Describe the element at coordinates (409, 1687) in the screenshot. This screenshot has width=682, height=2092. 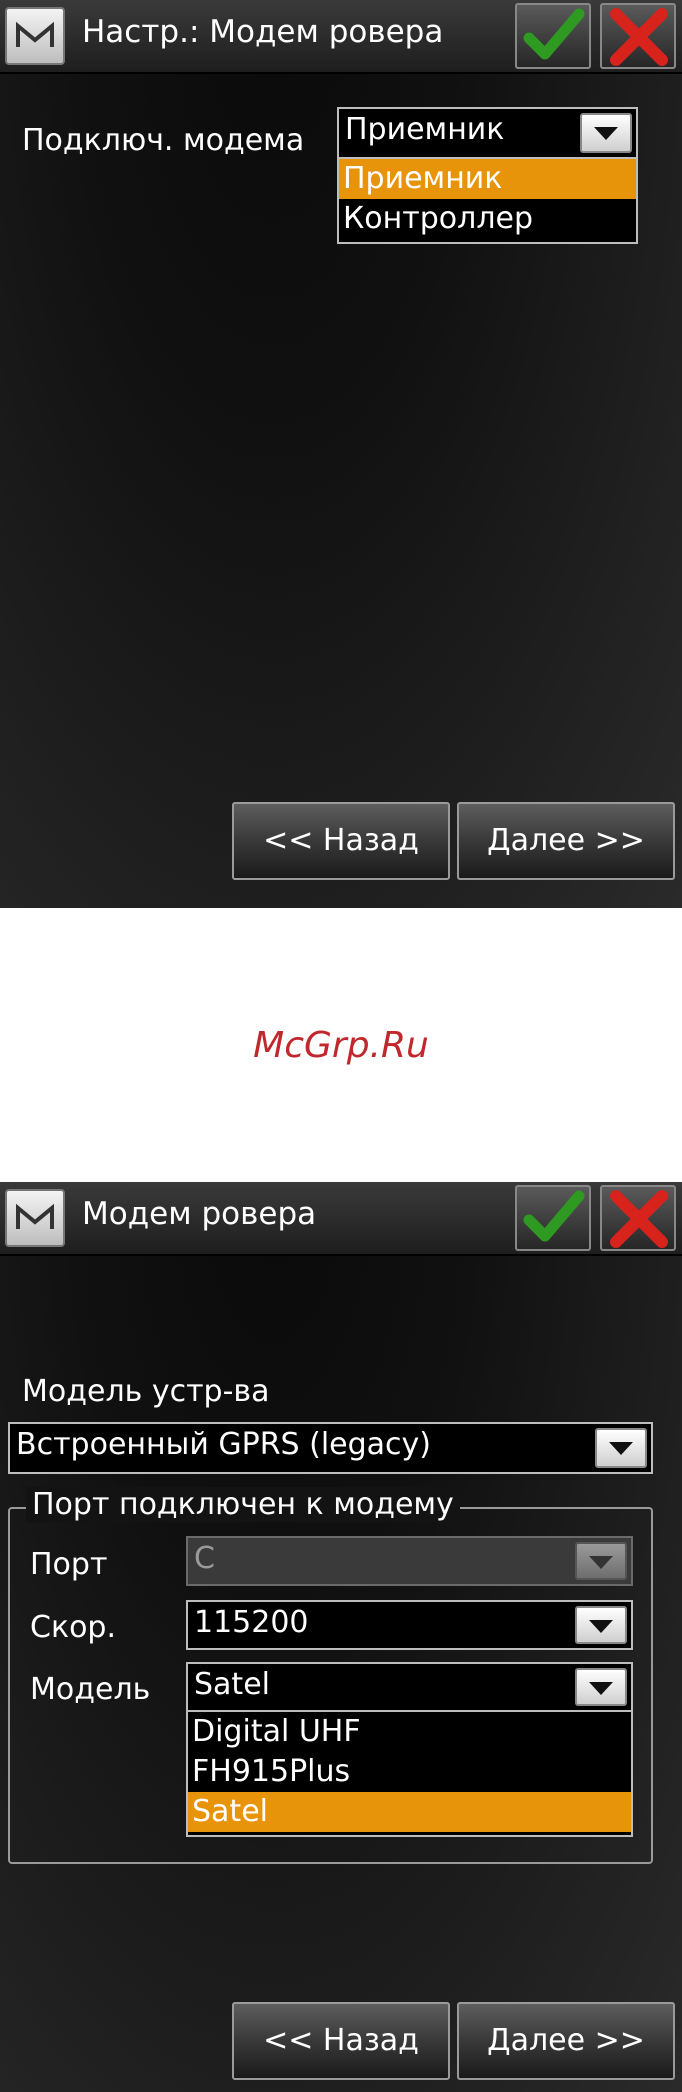
I see `model-combo: Satel` at that location.